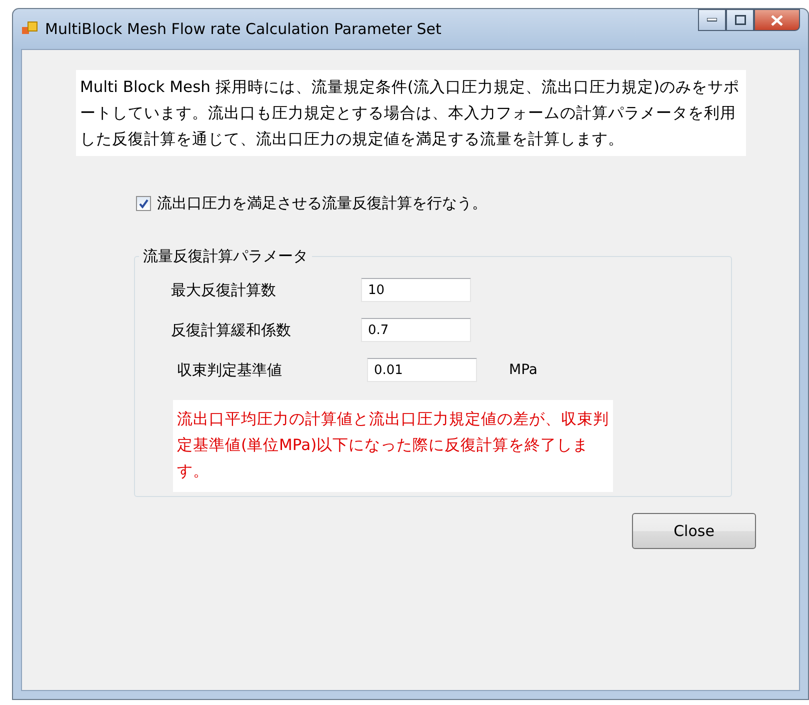 Image resolution: width=809 pixels, height=705 pixels. I want to click on maximize-button, so click(740, 20).